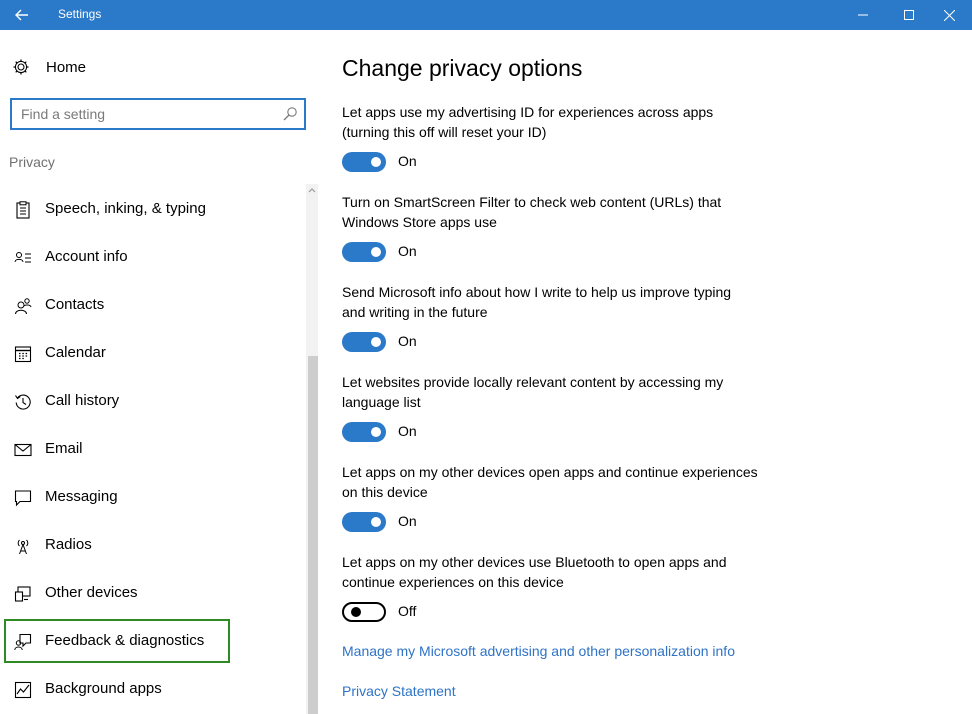  I want to click on close-icon, so click(949, 15).